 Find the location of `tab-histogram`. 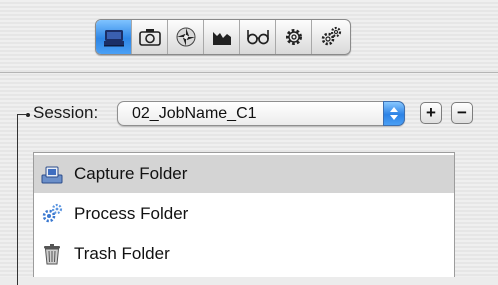

tab-histogram is located at coordinates (222, 37).